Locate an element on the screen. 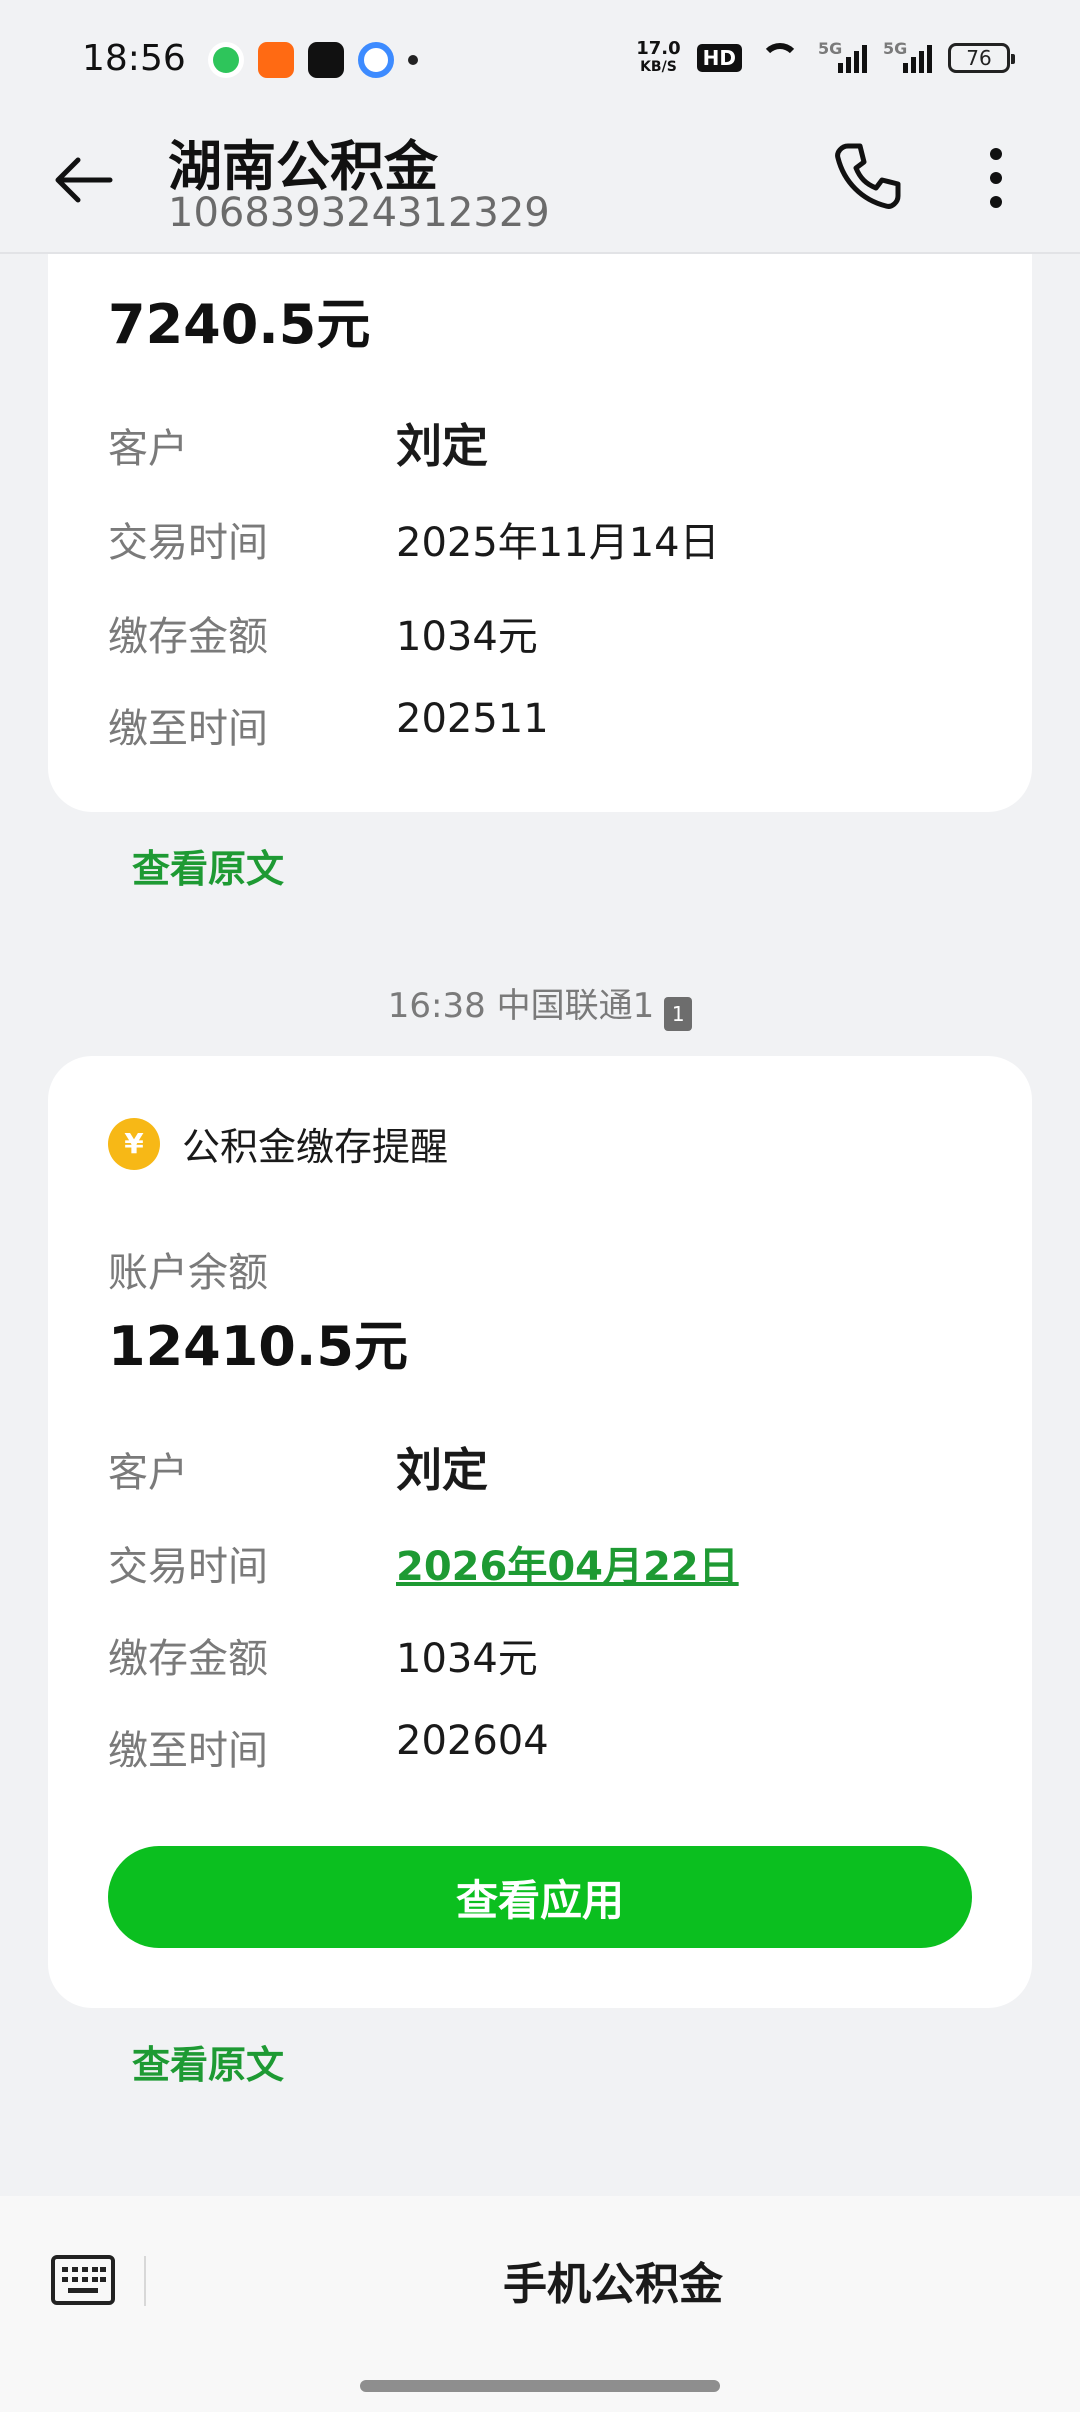  view-original-link-2: 查看原文 is located at coordinates (208, 2061).